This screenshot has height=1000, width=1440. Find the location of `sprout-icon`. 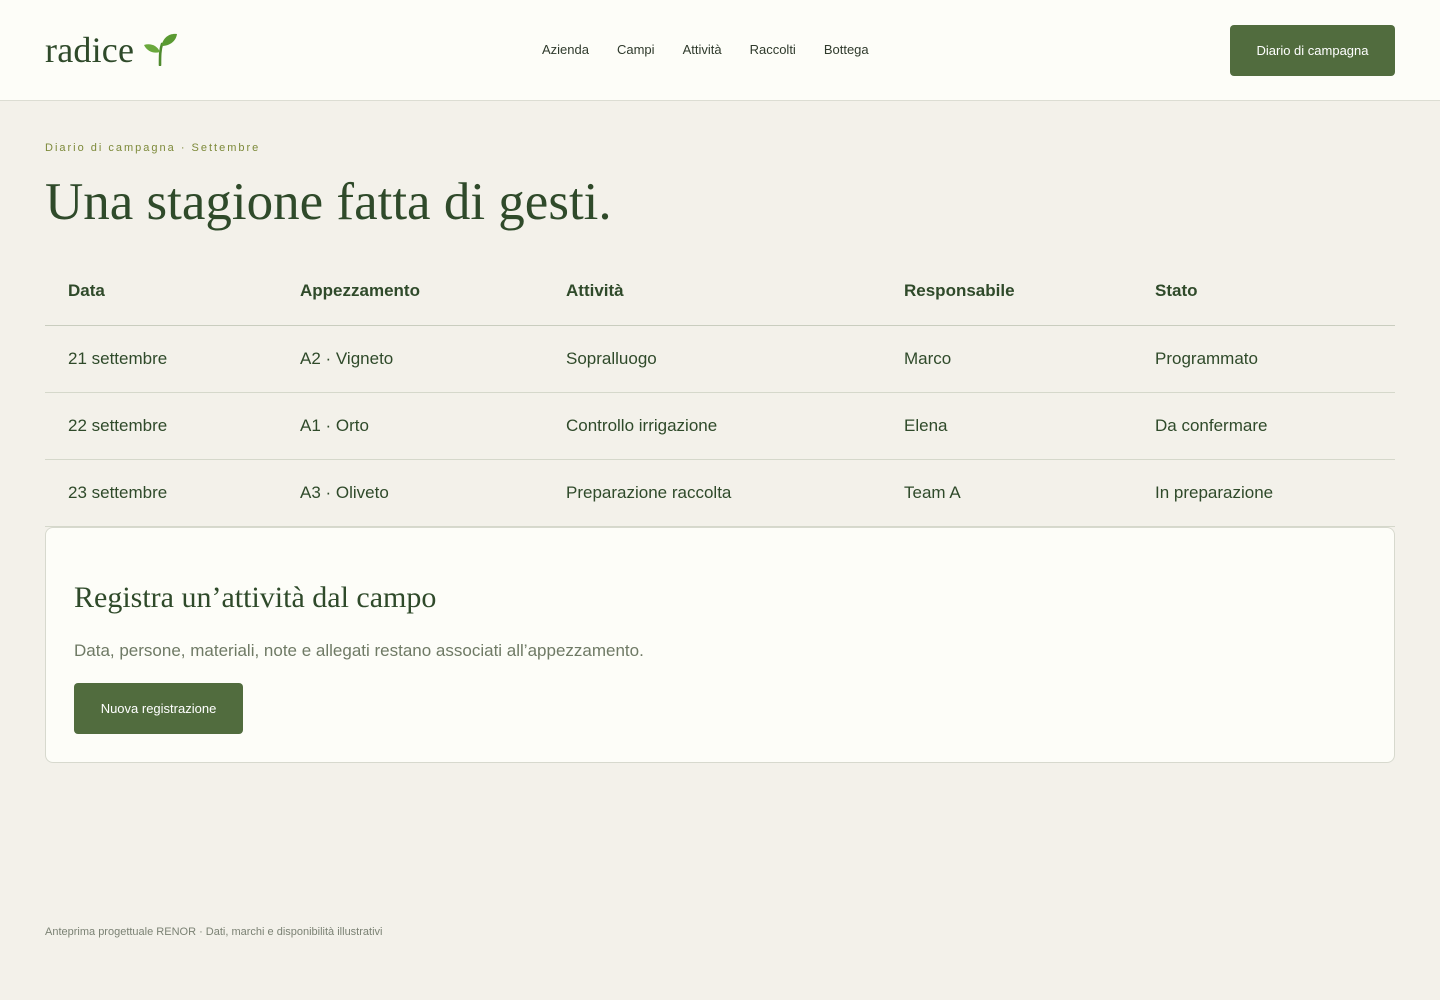

sprout-icon is located at coordinates (161, 49).